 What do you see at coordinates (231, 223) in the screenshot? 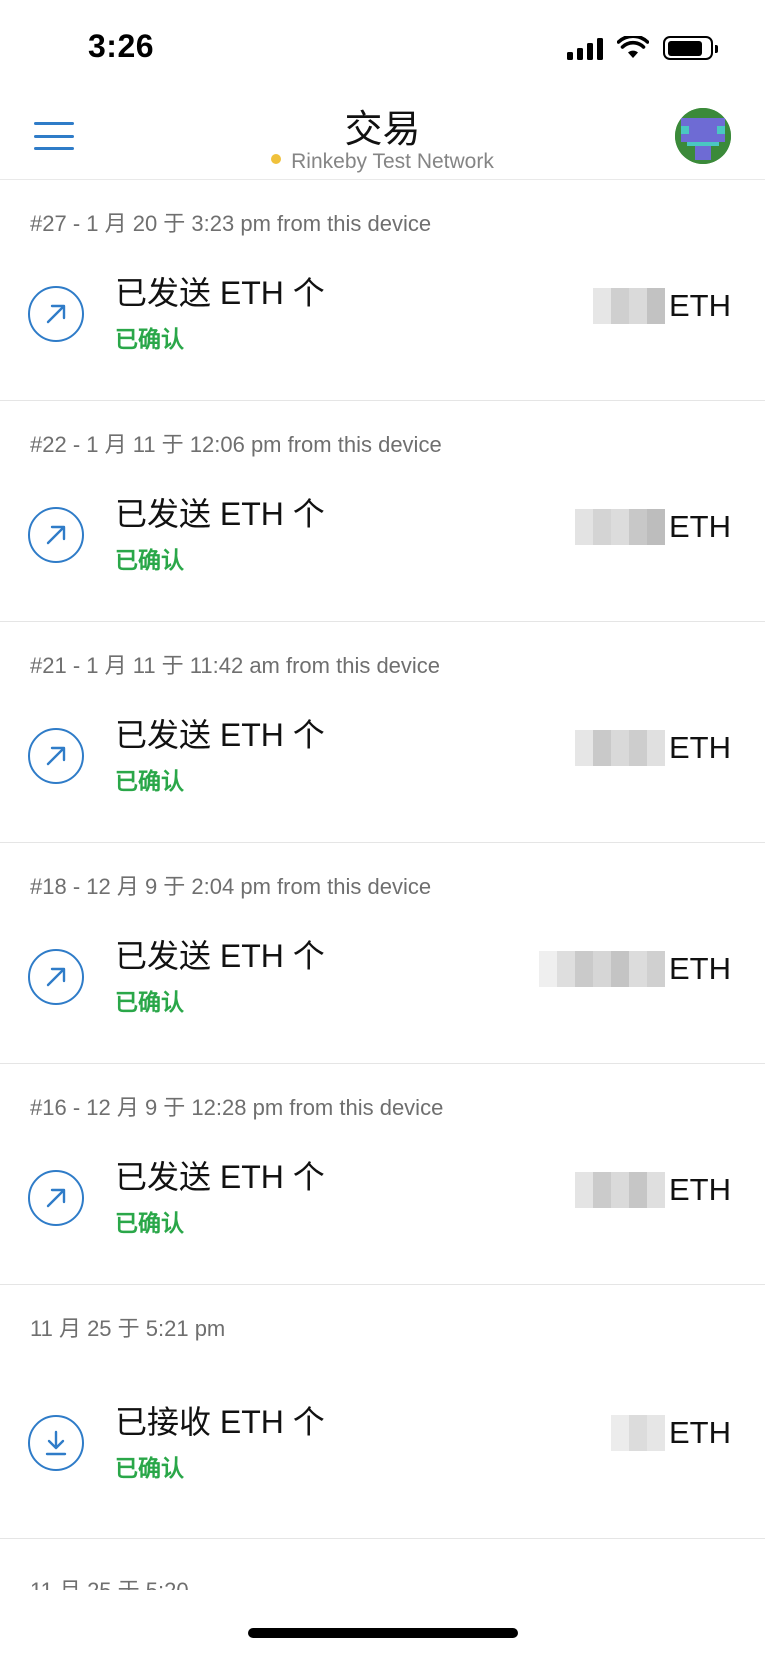
I see `transaction-date: #27 - 1 月 20 于 3:23 pm from this device` at bounding box center [231, 223].